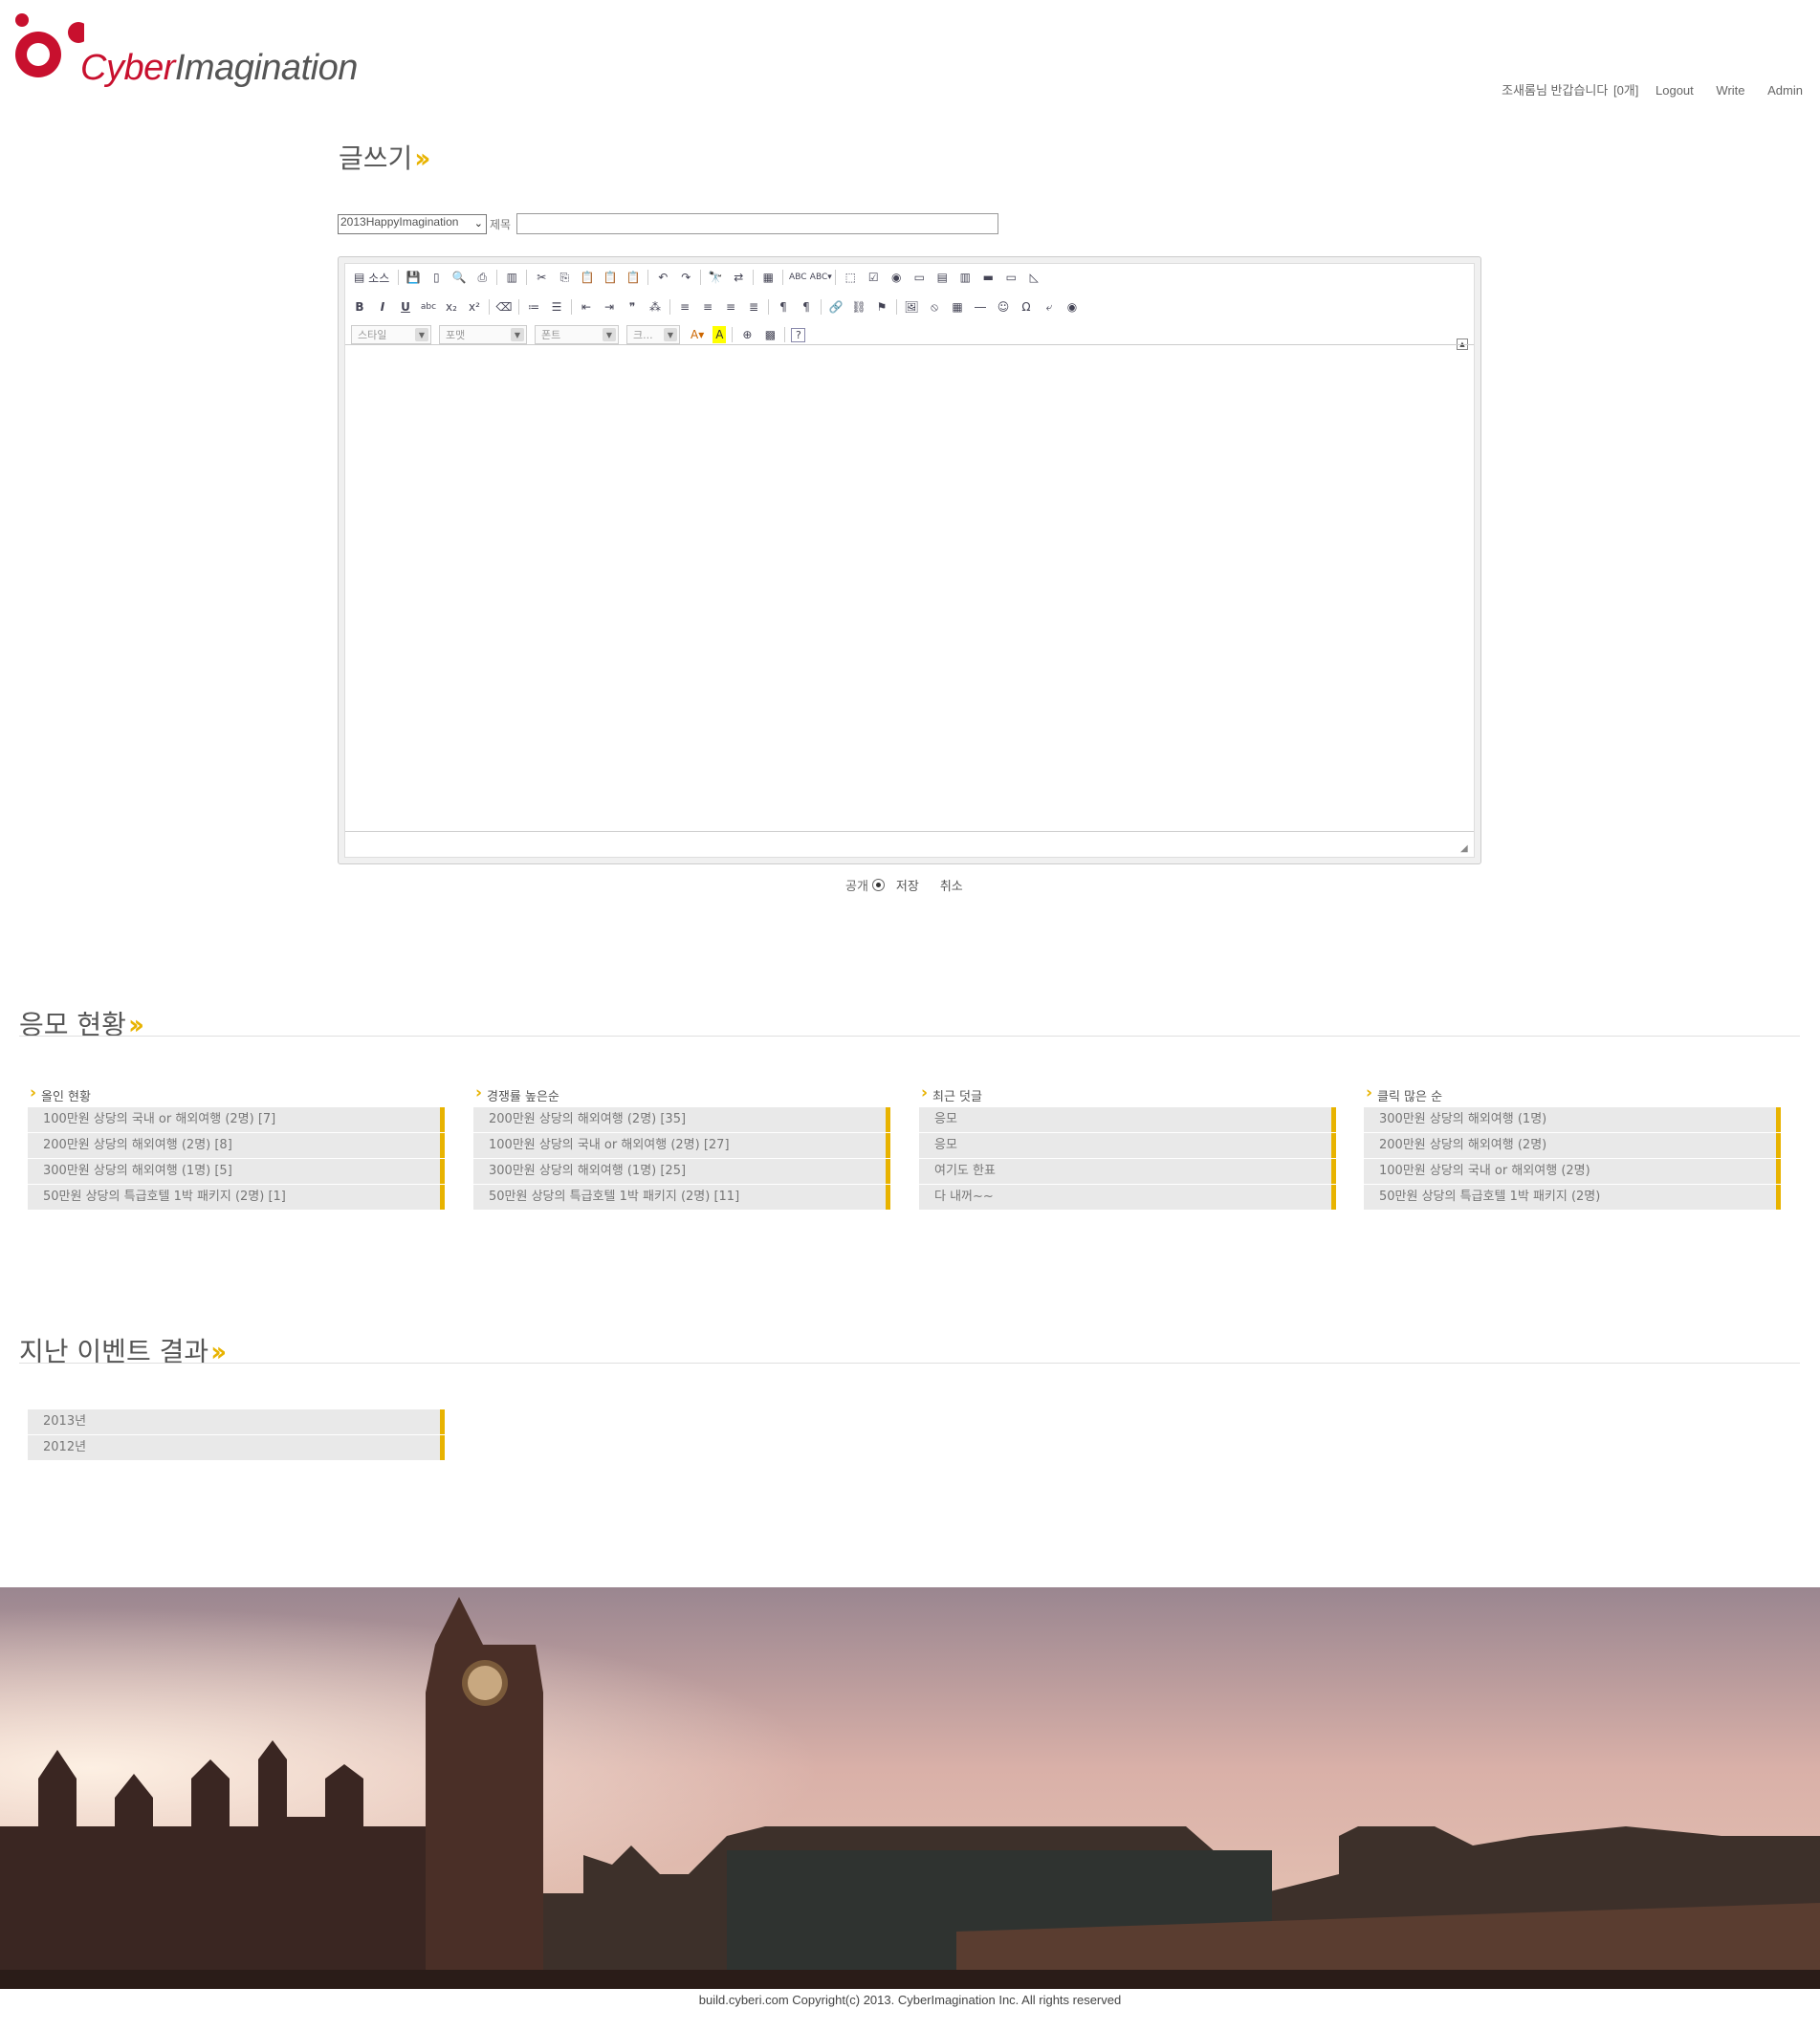 This screenshot has height=2031, width=1820. I want to click on bg-color-icon: A, so click(720, 335).